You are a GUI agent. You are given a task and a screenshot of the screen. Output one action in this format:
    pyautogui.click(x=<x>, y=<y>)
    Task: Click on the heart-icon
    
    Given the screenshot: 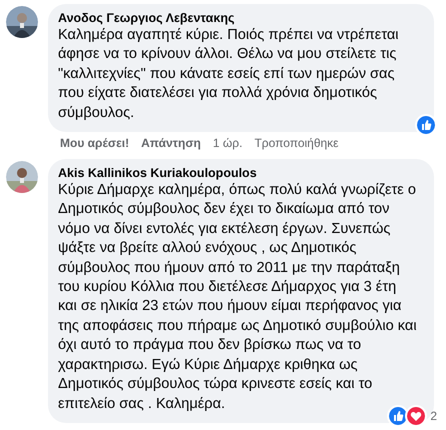 What is the action you would take?
    pyautogui.click(x=416, y=415)
    